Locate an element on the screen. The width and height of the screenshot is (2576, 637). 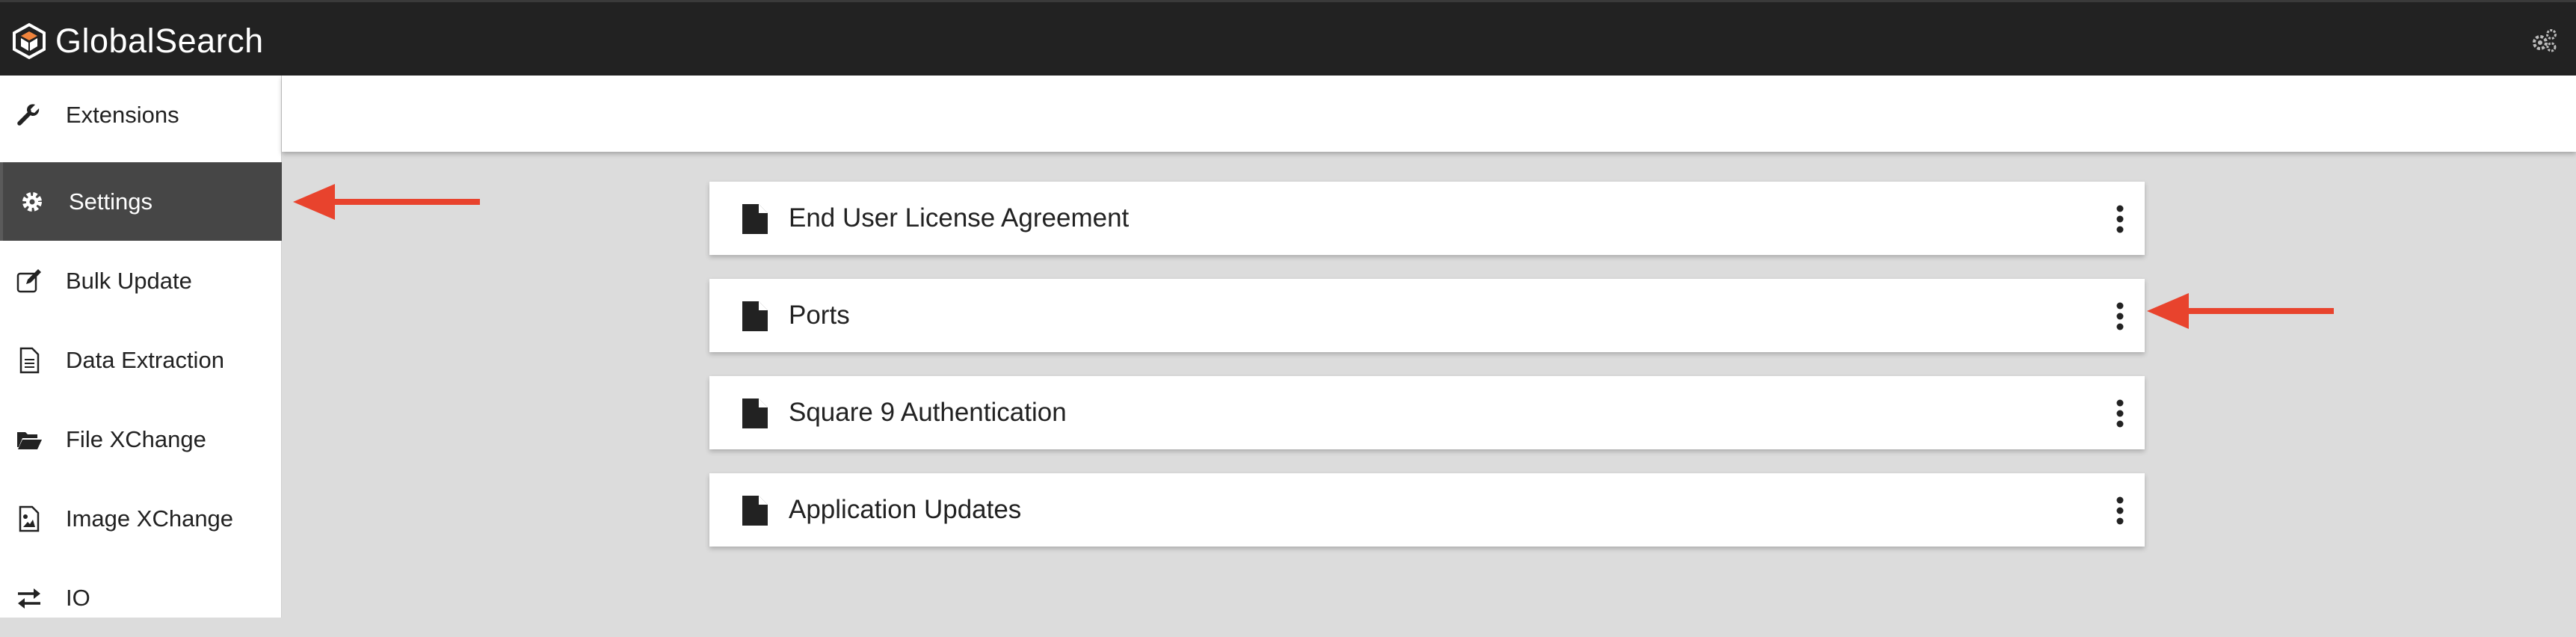
folder-open-icon is located at coordinates (29, 440).